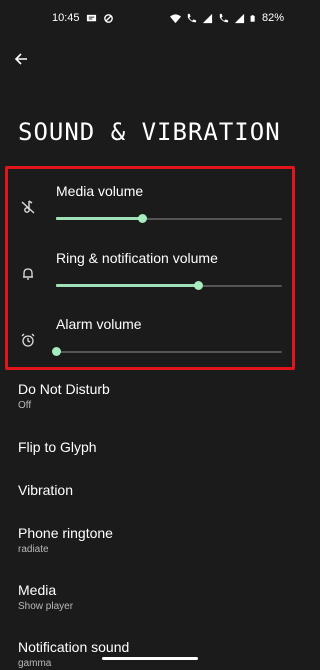 This screenshot has height=670, width=320. Describe the element at coordinates (153, 396) in the screenshot. I see `do-not-disturb-item: Do Not Disturb Off` at that location.